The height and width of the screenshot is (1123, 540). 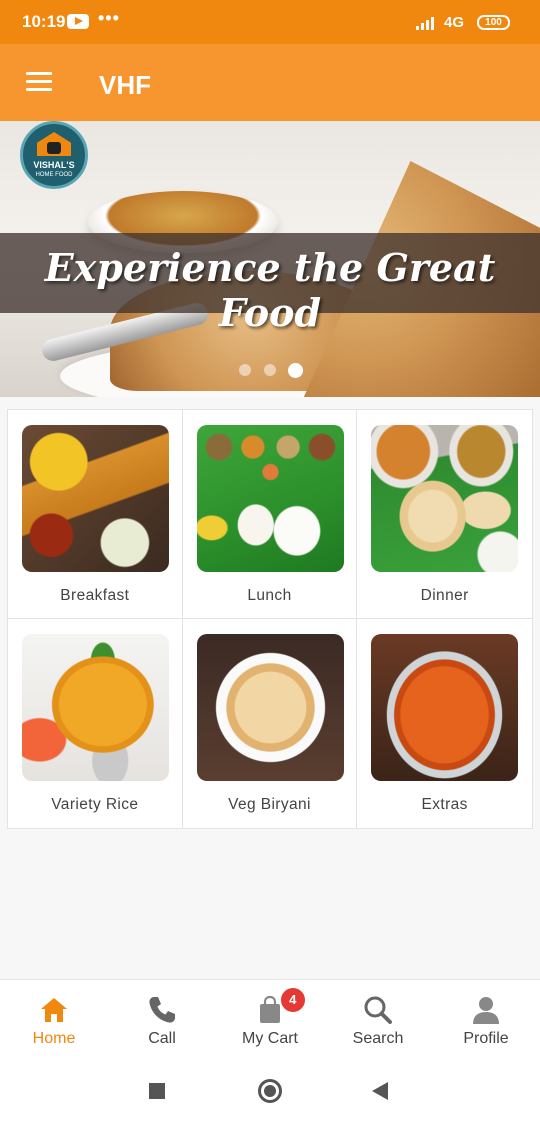 I want to click on nav-label: My Cart, so click(x=270, y=1038).